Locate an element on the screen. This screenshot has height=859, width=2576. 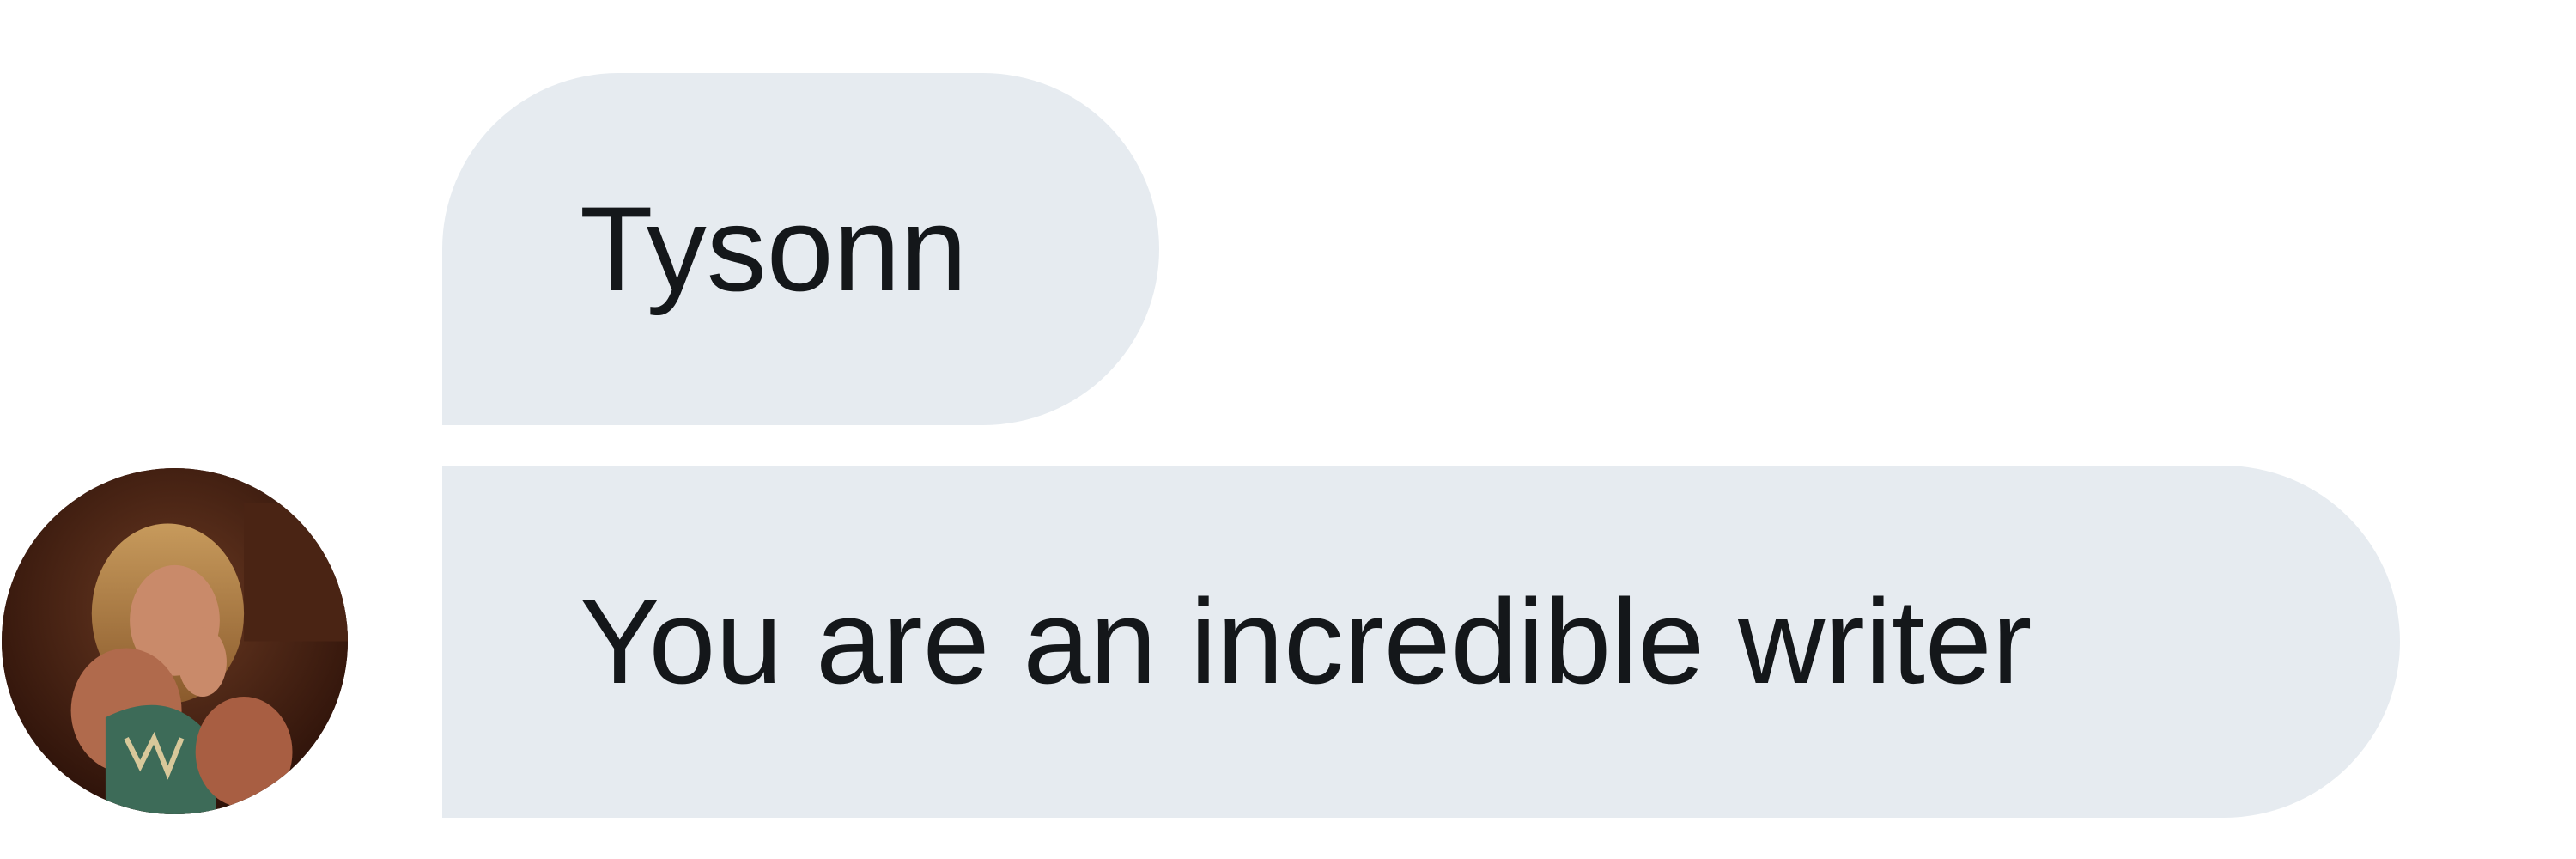
profile-photo-icon is located at coordinates (175, 641).